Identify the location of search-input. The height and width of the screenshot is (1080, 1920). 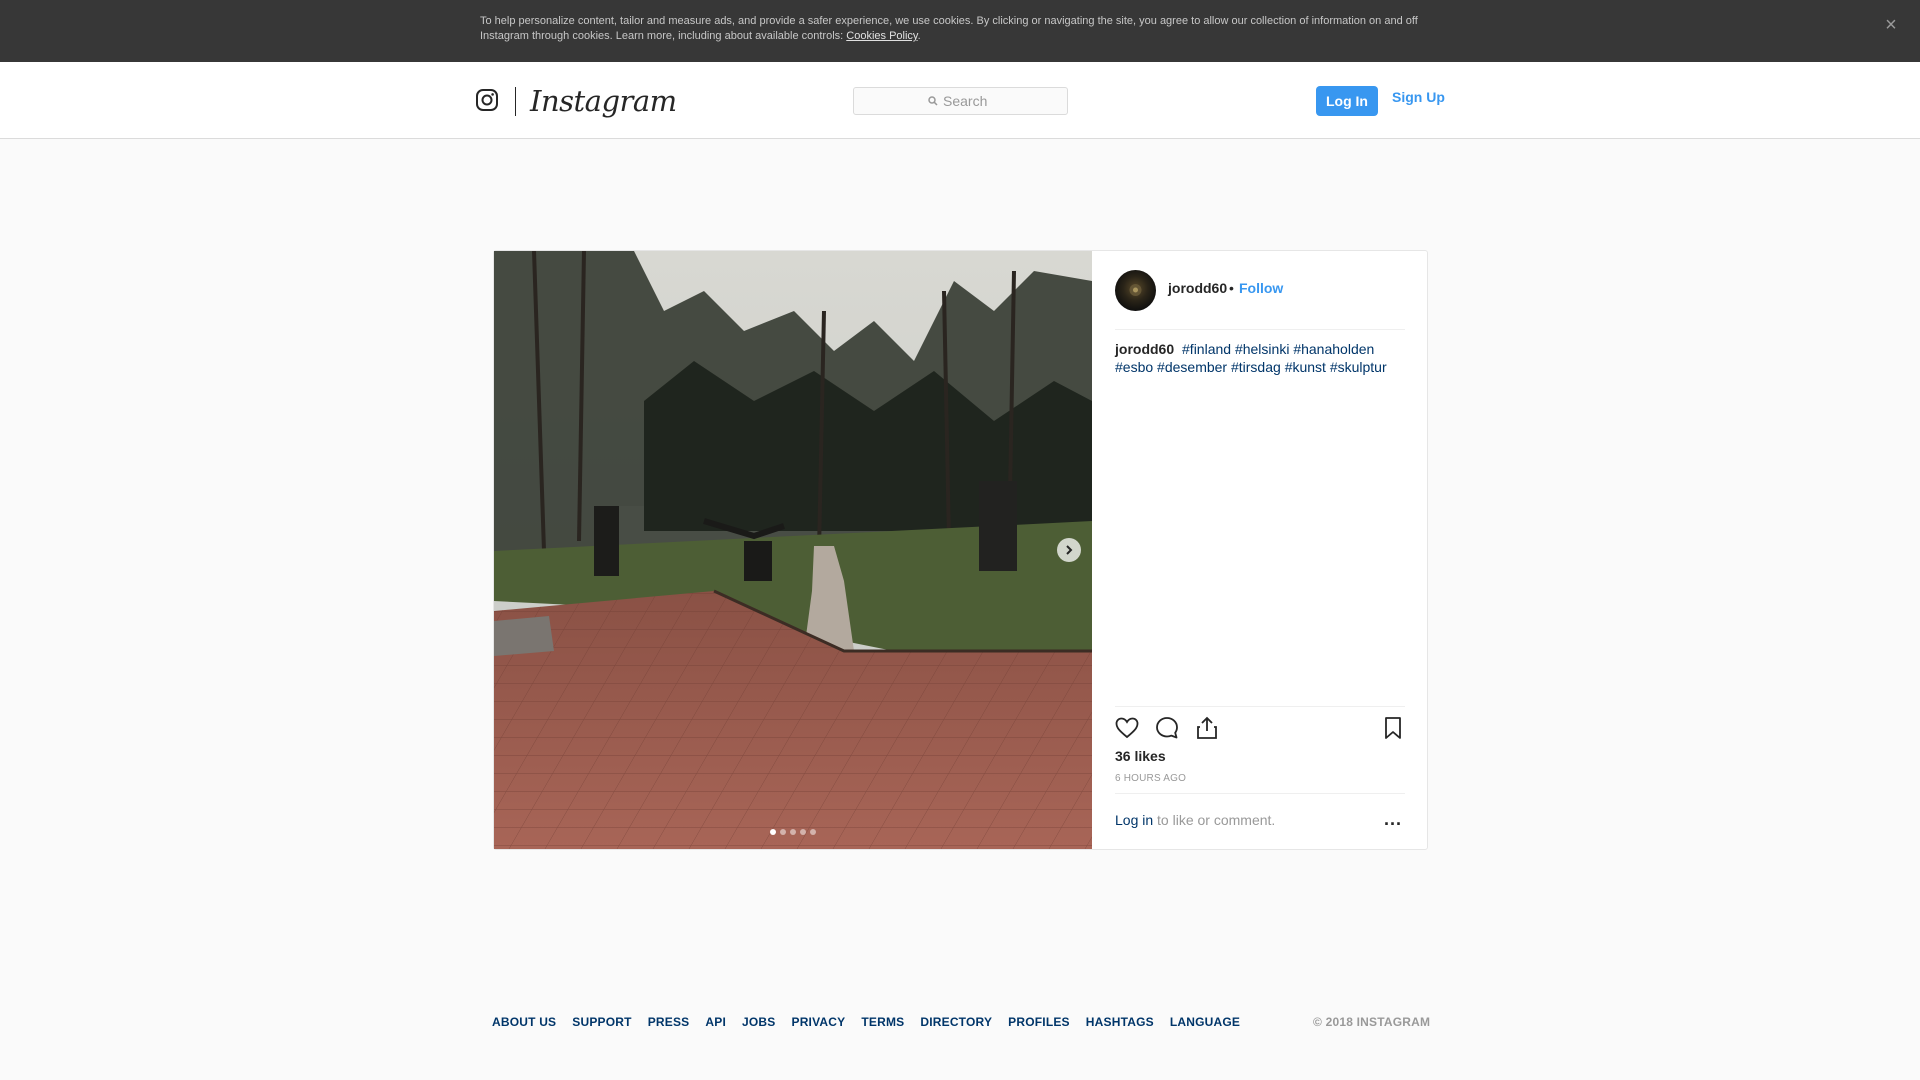
(968, 101).